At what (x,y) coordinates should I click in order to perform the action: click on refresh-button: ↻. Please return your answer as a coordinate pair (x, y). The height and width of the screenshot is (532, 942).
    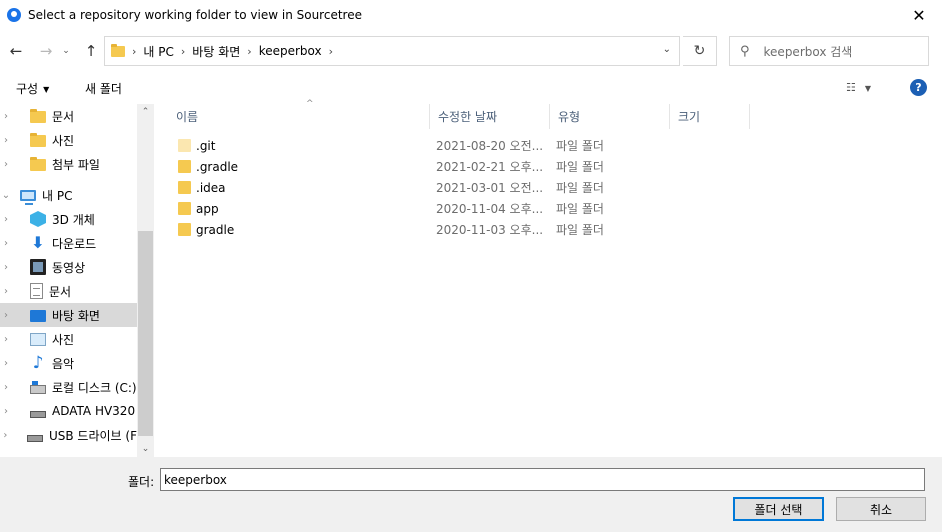
    Looking at the image, I should click on (700, 51).